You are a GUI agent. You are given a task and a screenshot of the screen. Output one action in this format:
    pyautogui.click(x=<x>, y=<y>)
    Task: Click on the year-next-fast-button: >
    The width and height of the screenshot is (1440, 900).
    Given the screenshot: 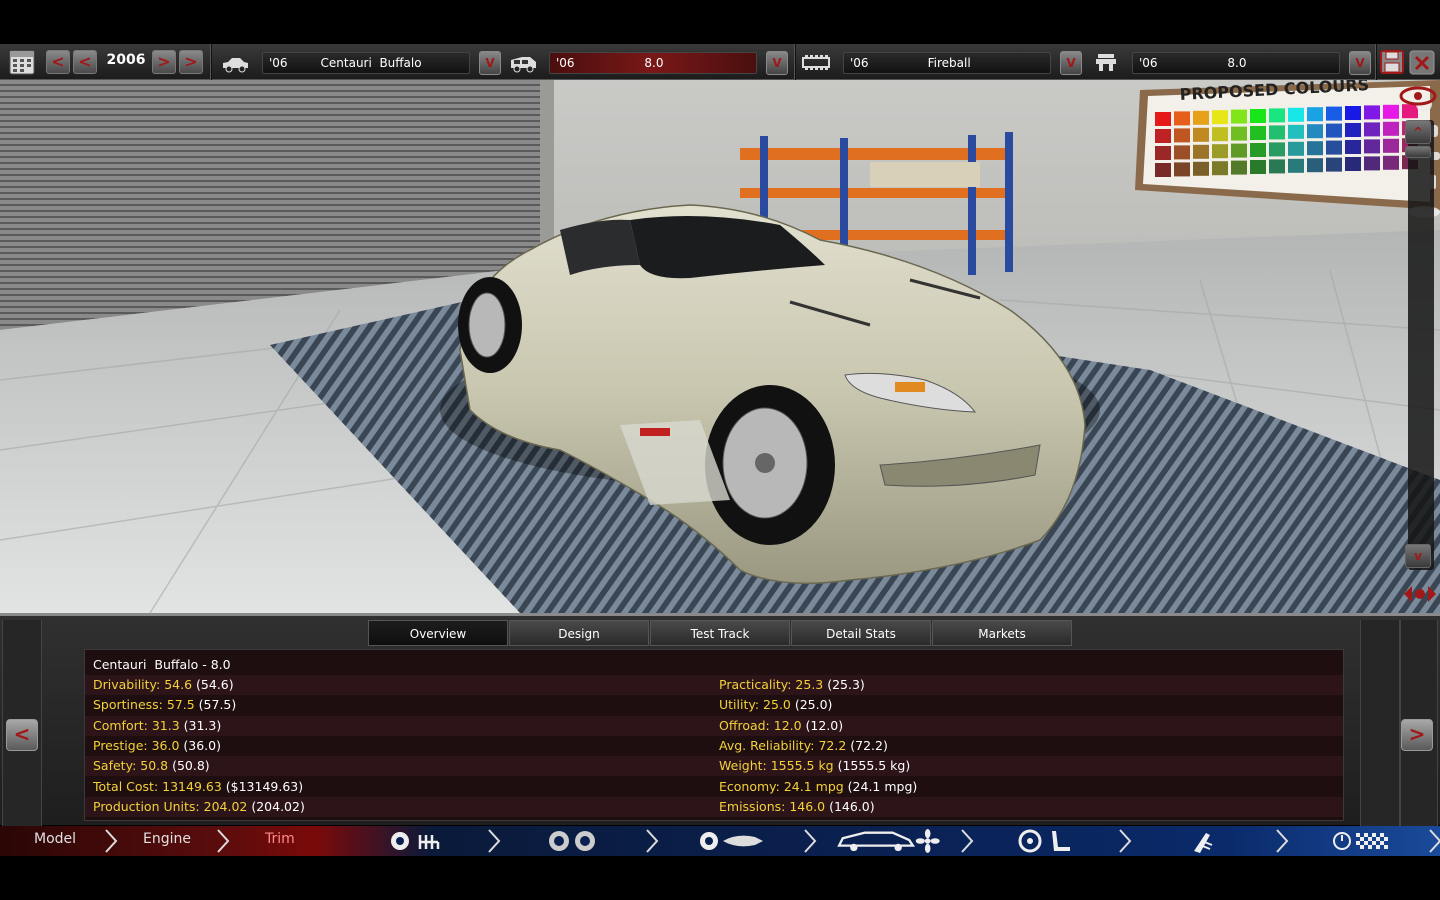 What is the action you would take?
    pyautogui.click(x=191, y=62)
    